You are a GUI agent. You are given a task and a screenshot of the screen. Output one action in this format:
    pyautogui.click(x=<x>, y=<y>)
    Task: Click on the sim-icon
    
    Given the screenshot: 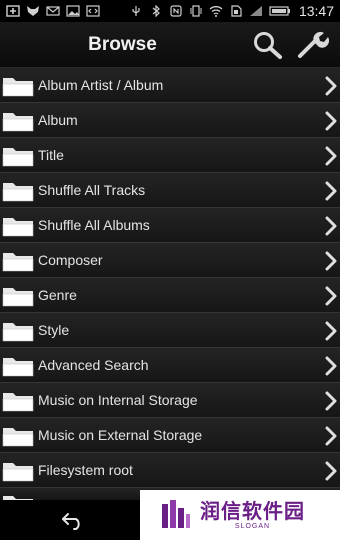 What is the action you would take?
    pyautogui.click(x=236, y=11)
    